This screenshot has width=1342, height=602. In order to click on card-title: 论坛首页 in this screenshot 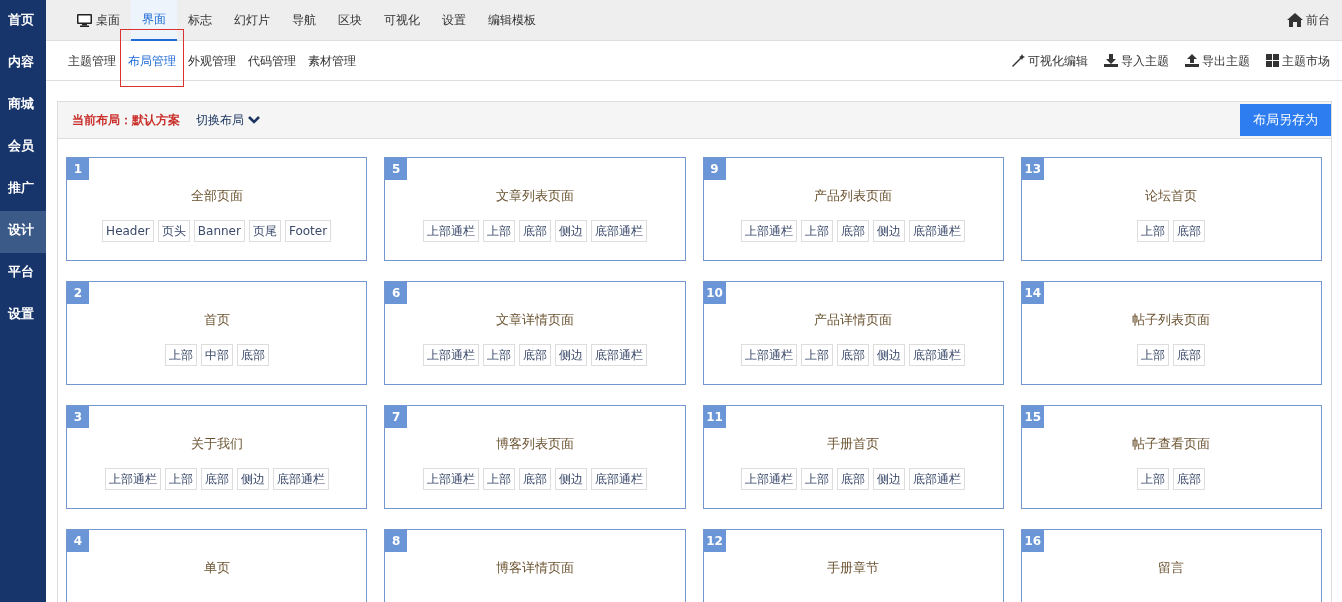, I will do `click(1171, 196)`.